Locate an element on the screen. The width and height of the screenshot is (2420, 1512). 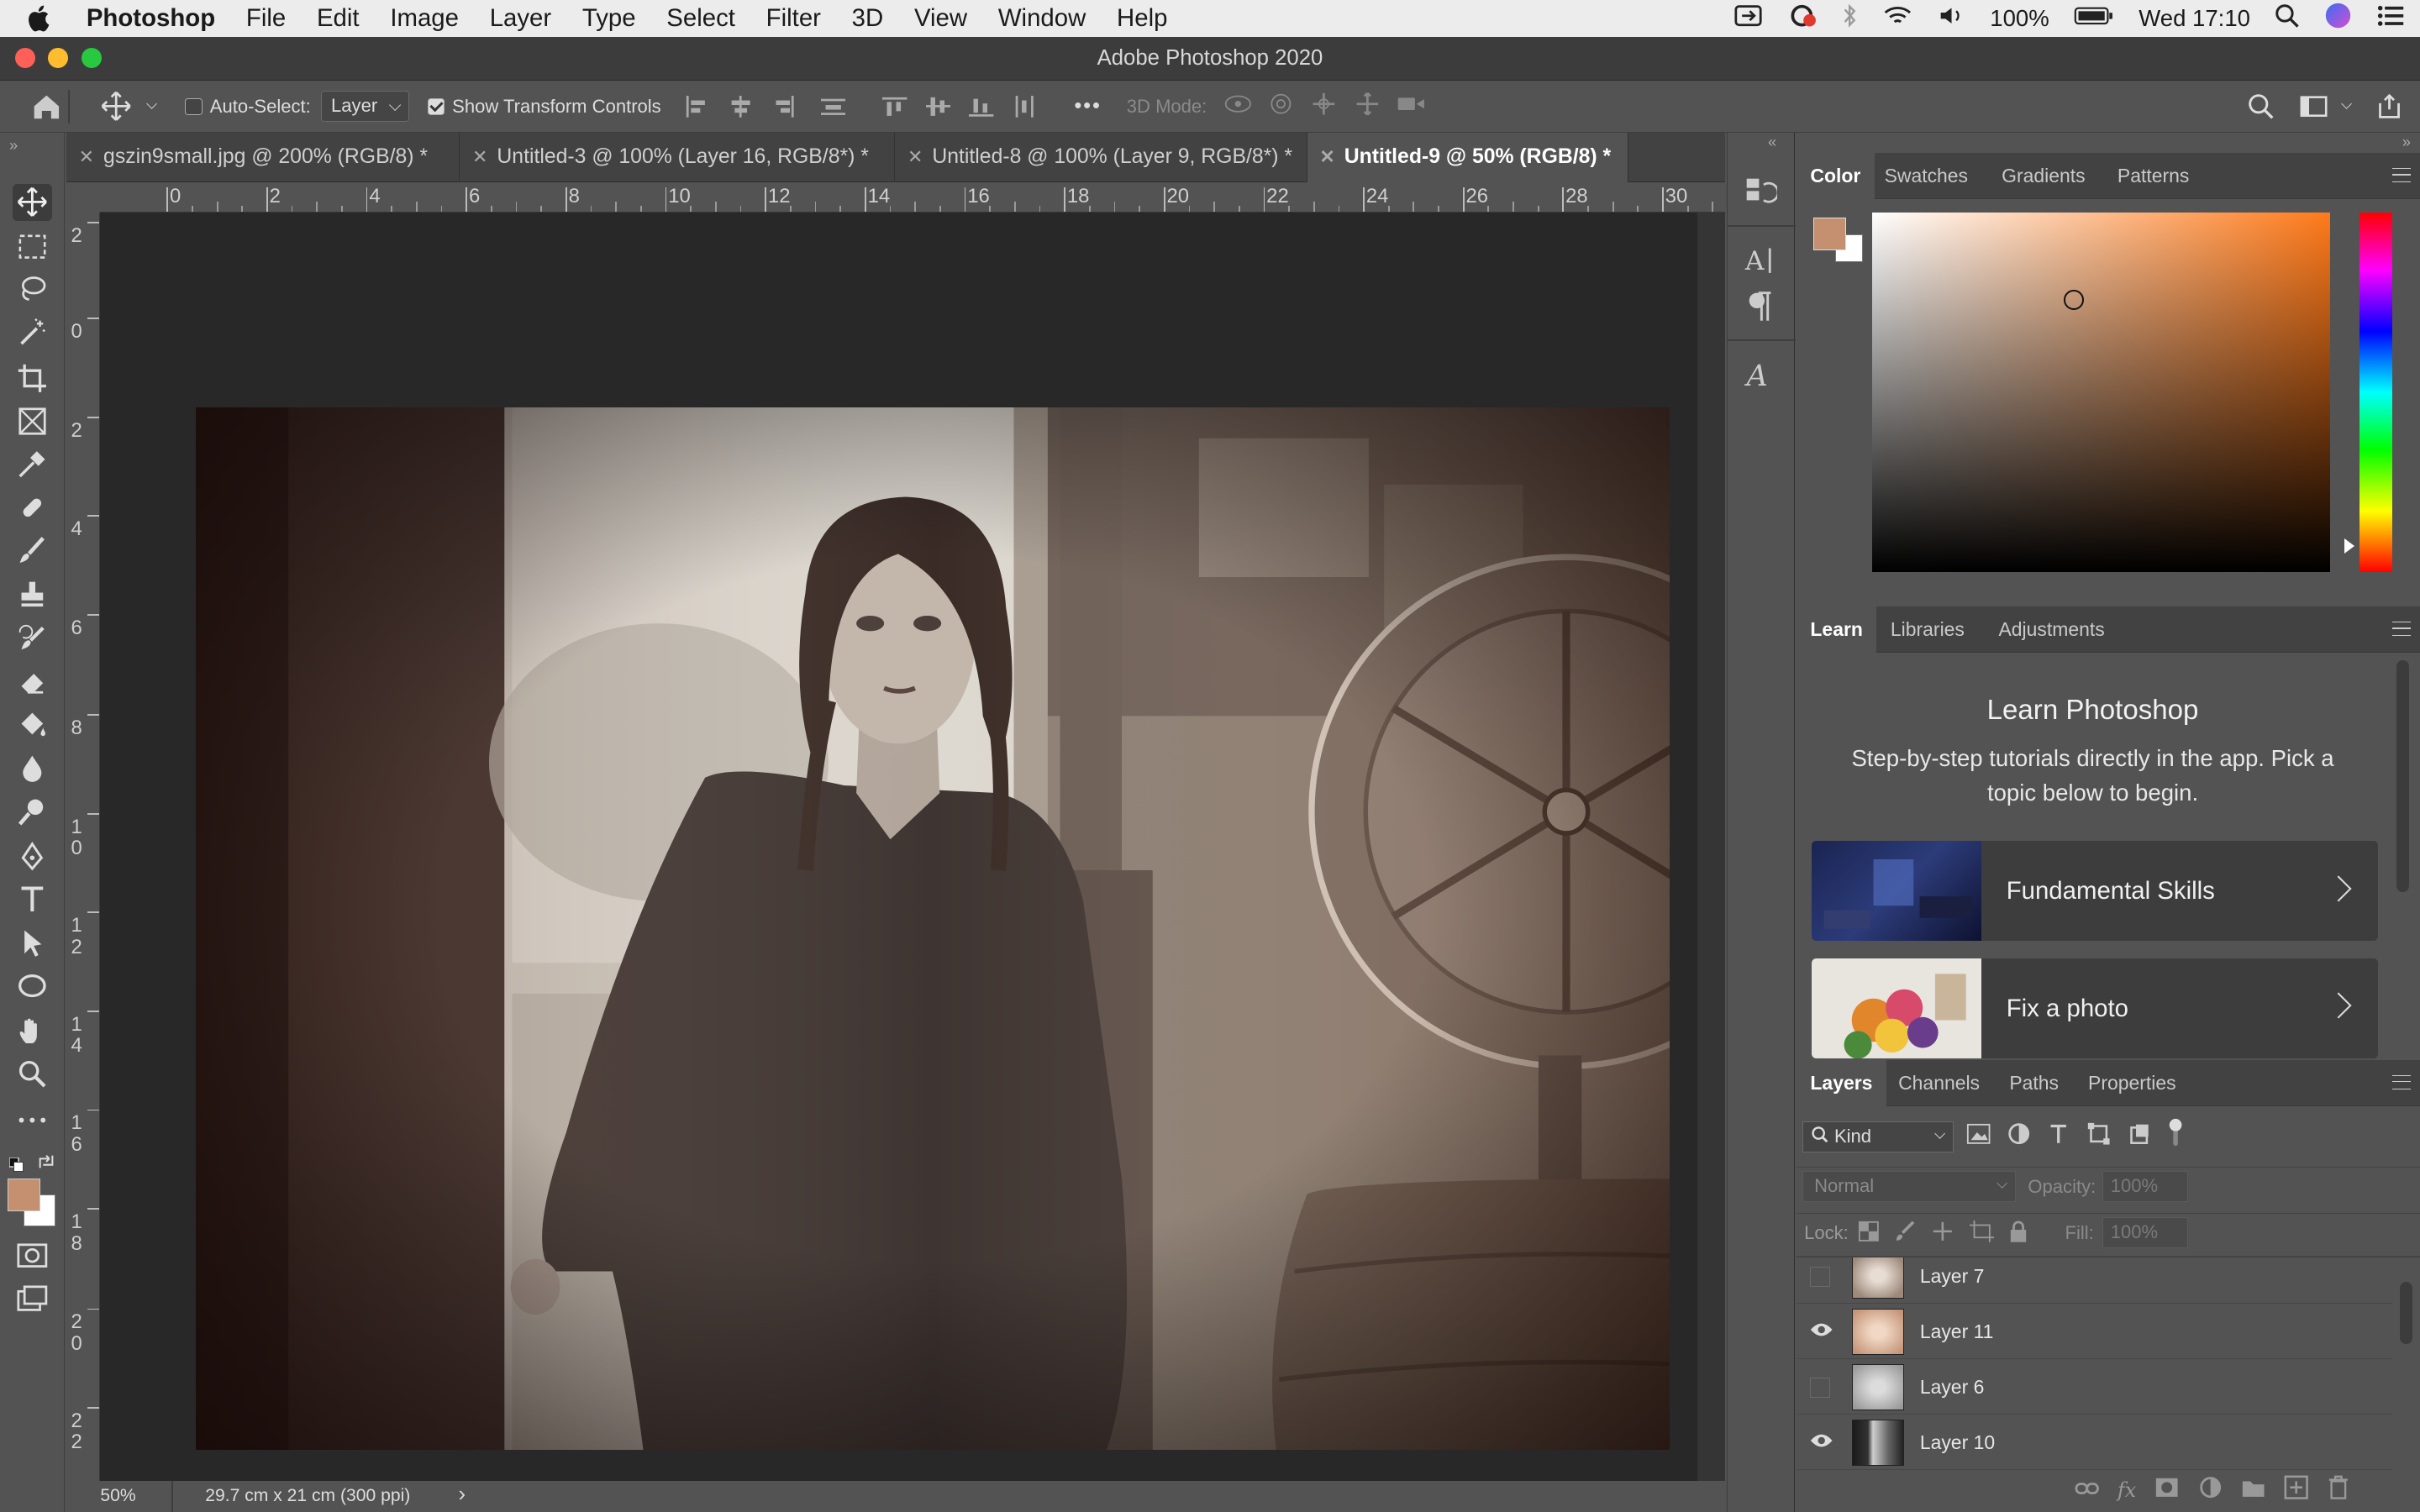
tab-properties: Properties is located at coordinates (2133, 1083).